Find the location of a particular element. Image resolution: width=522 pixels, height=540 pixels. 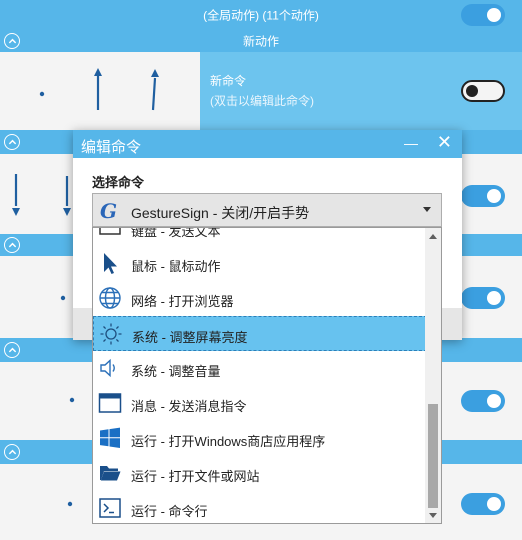

action-hint: (双击以编辑此命令) is located at coordinates (262, 101).